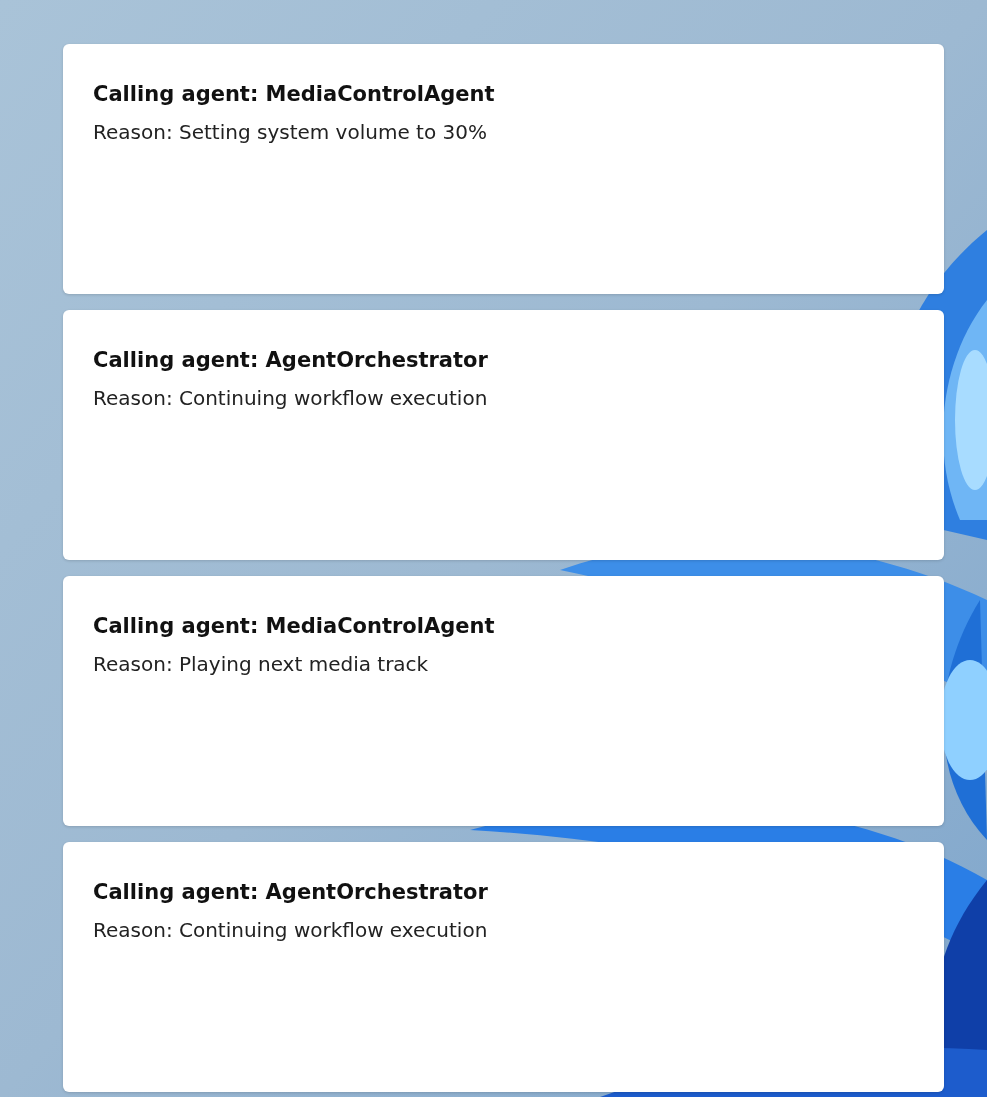  Describe the element at coordinates (290, 132) in the screenshot. I see `reason-text: Reason: Setting system volume to 30%` at that location.